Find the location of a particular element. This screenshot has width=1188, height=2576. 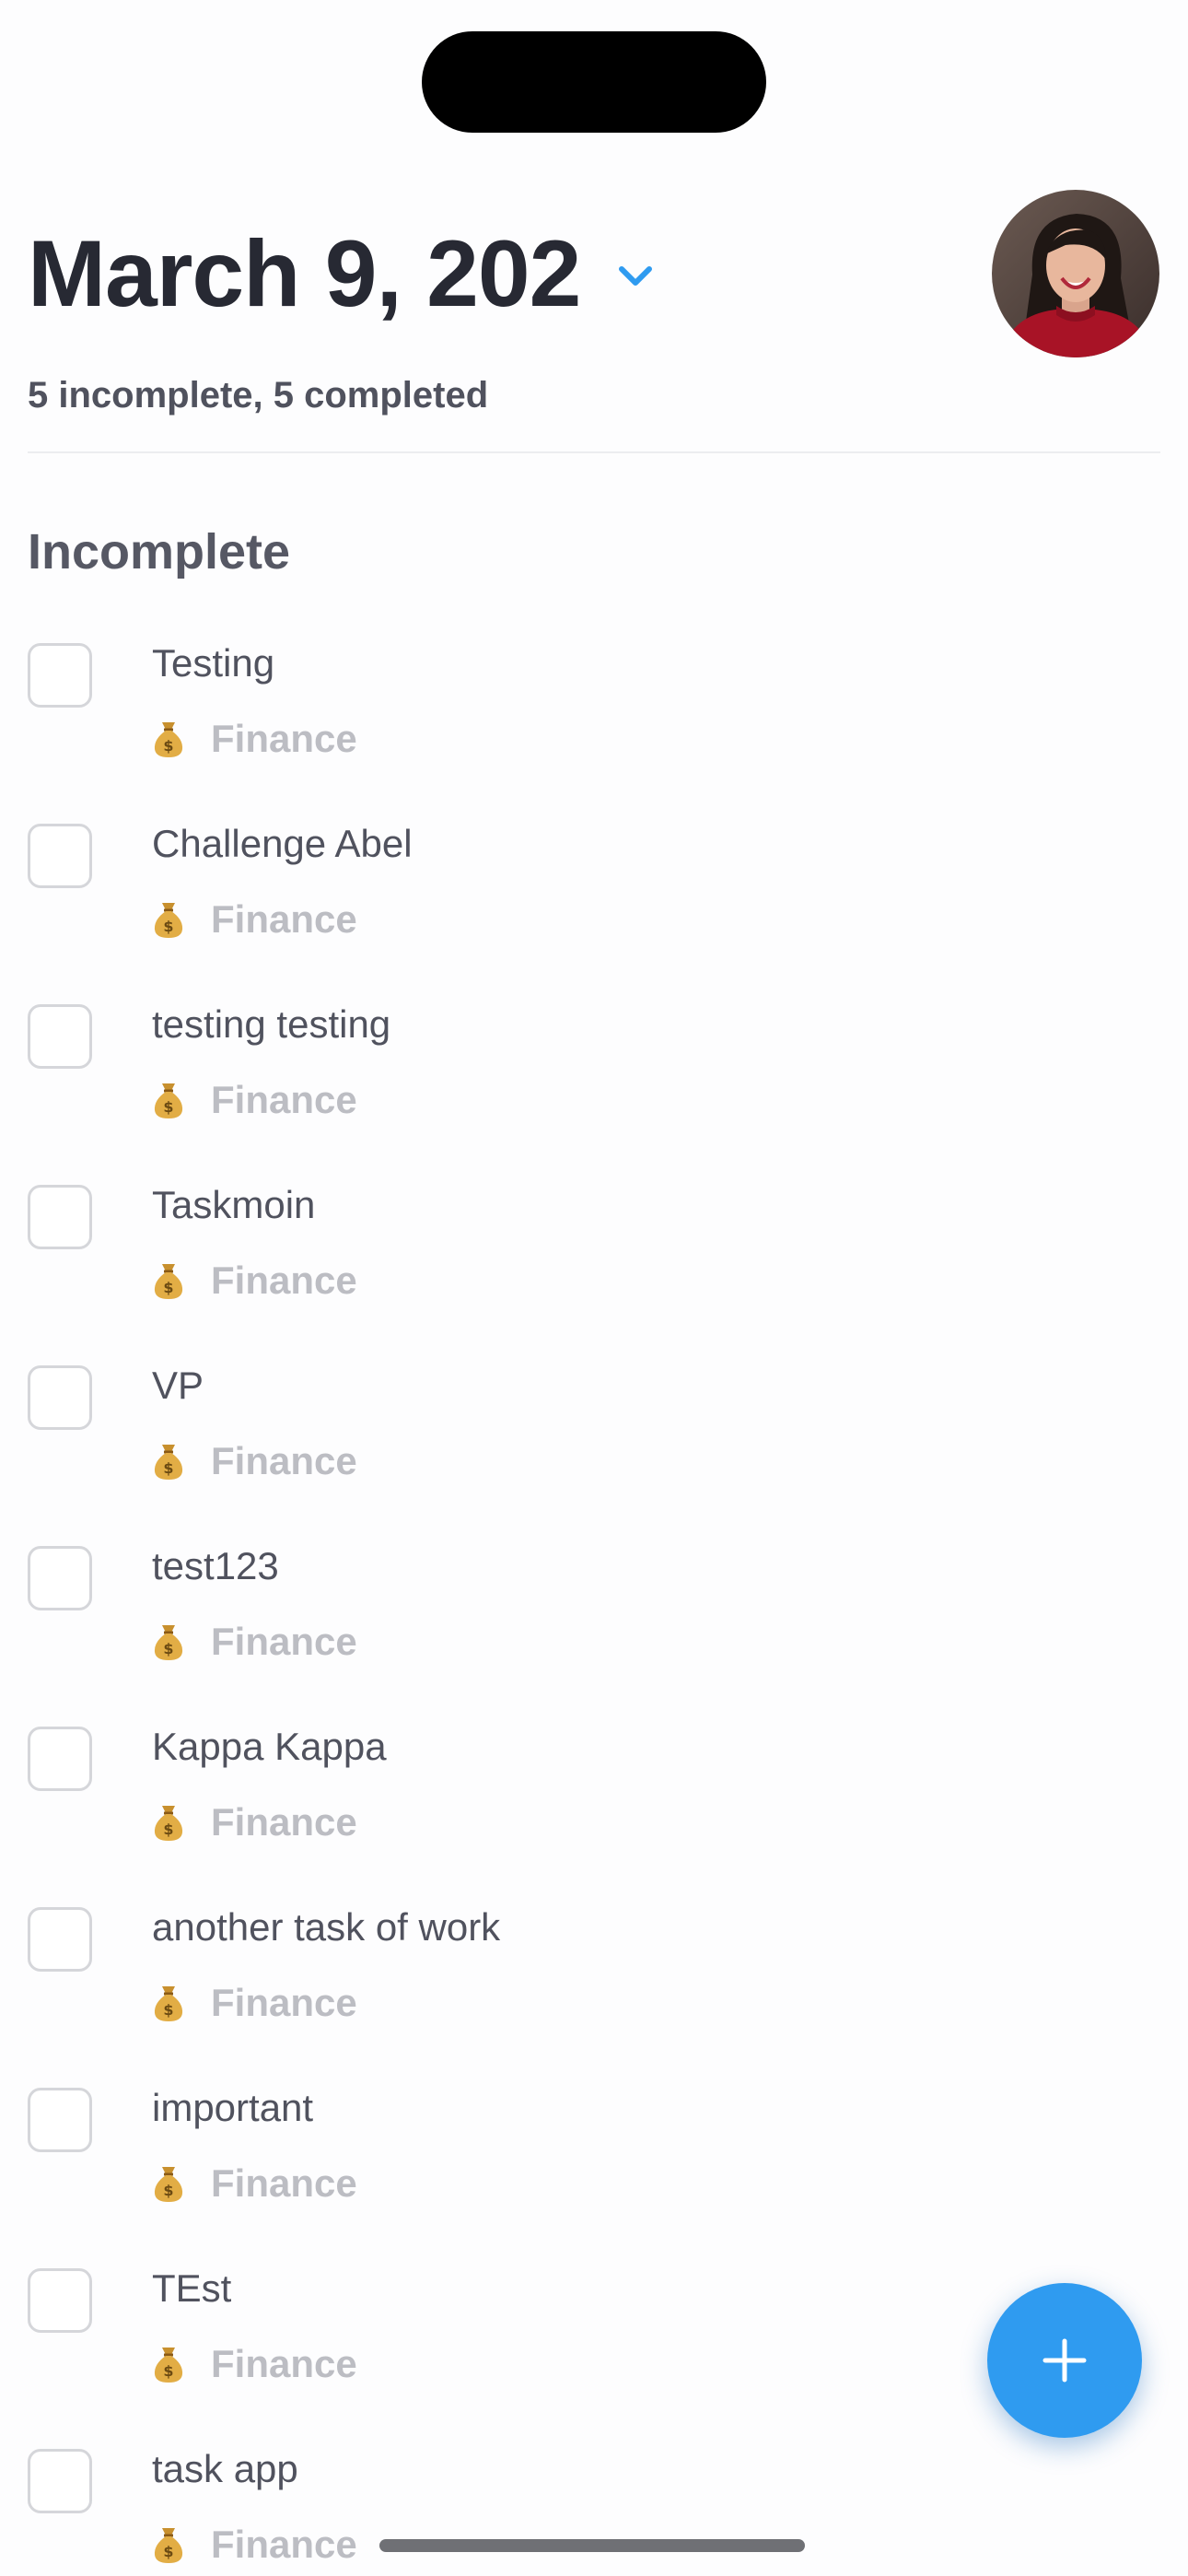

date-selector: March 9, 202 is located at coordinates (341, 274).